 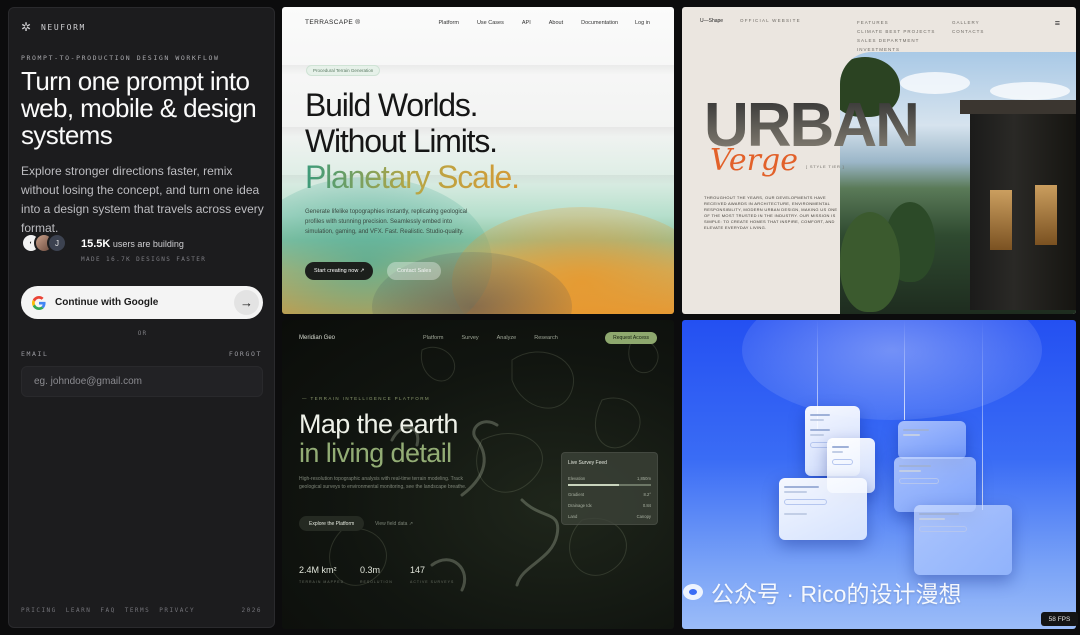 What do you see at coordinates (366, 398) in the screenshot?
I see `eyebrow: — TERRAIN INTELLIGENCE PLATFORM` at bounding box center [366, 398].